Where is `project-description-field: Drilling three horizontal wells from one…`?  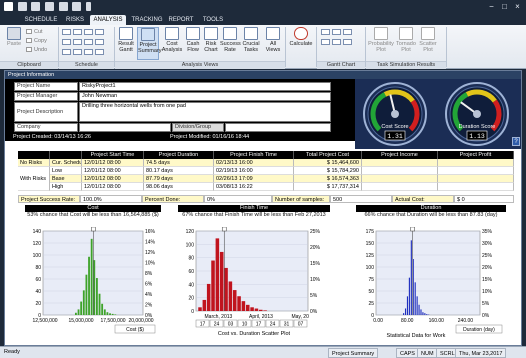 project-description-field: Drilling three horizontal wells from one… is located at coordinates (205, 112).